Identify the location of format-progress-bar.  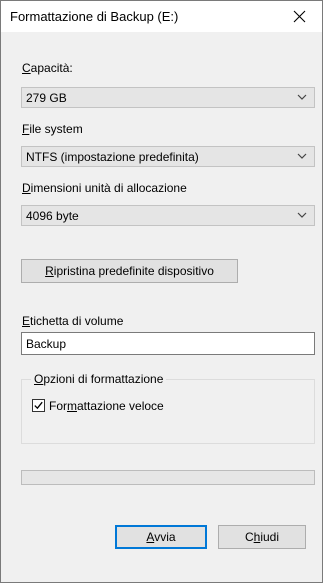
(168, 477).